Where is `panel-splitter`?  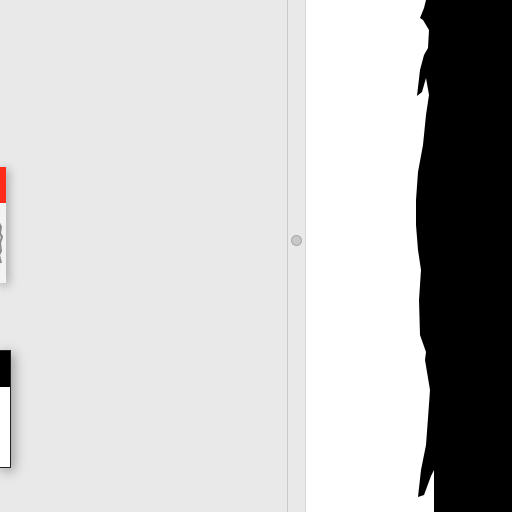
panel-splitter is located at coordinates (296, 256).